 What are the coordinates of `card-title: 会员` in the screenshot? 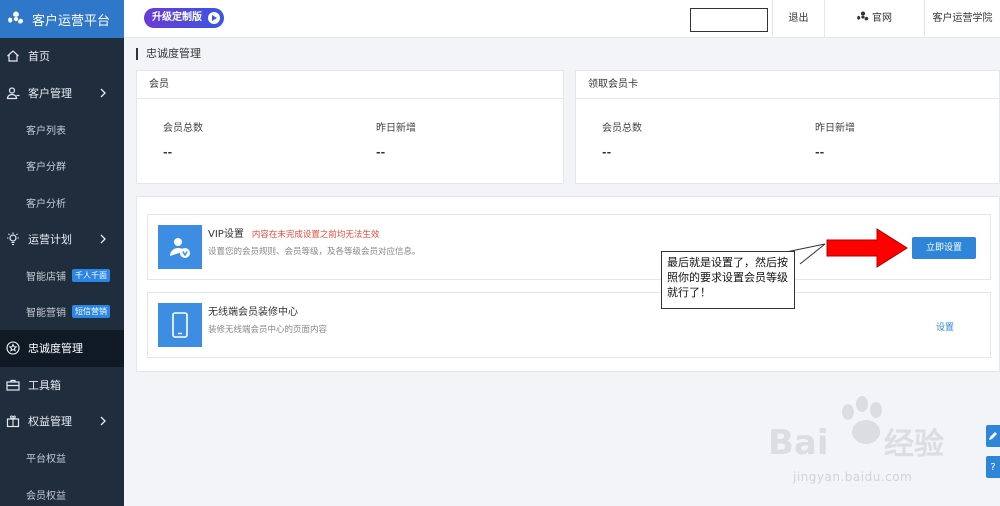 It's located at (350, 85).